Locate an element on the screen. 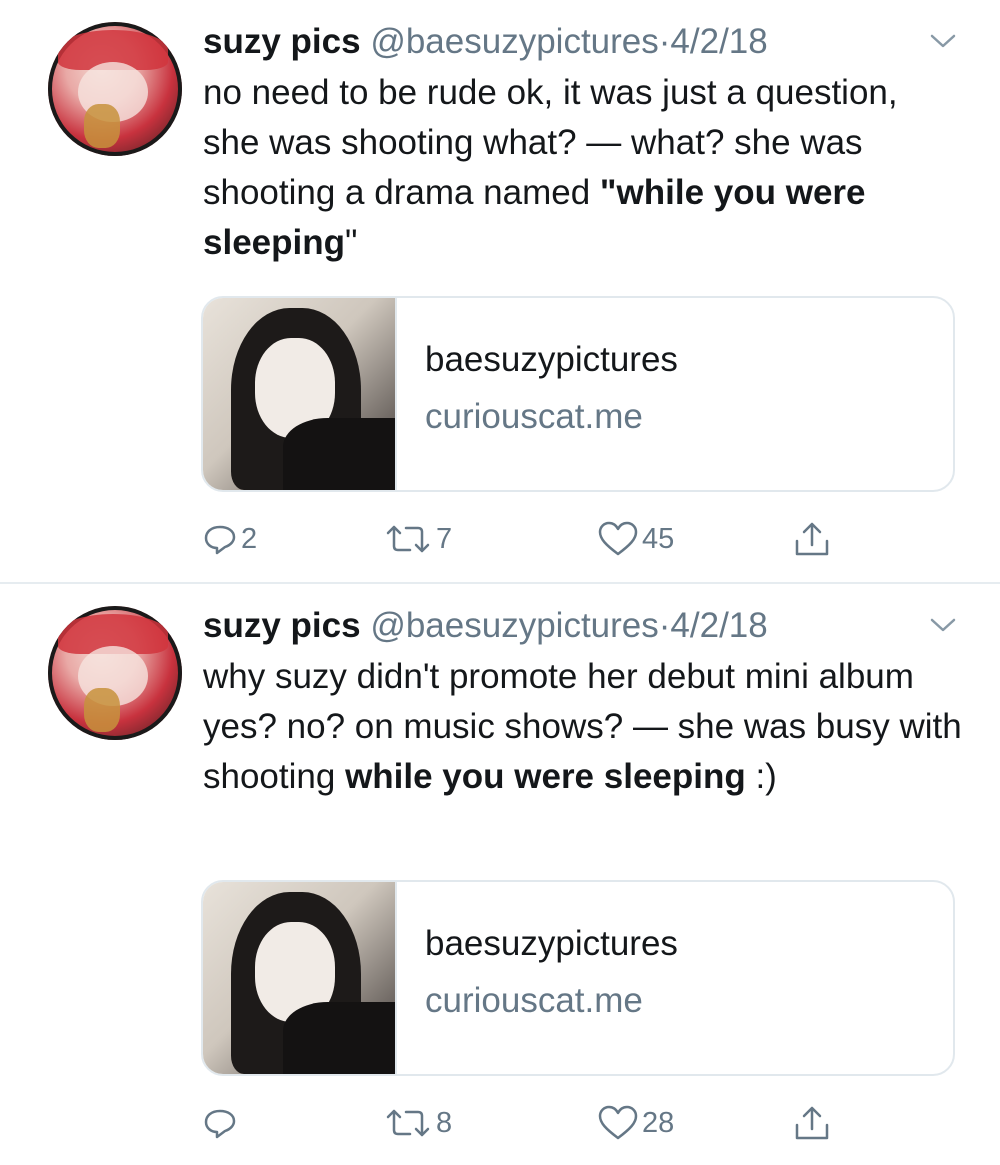  retweet-count: 7 is located at coordinates (444, 538).